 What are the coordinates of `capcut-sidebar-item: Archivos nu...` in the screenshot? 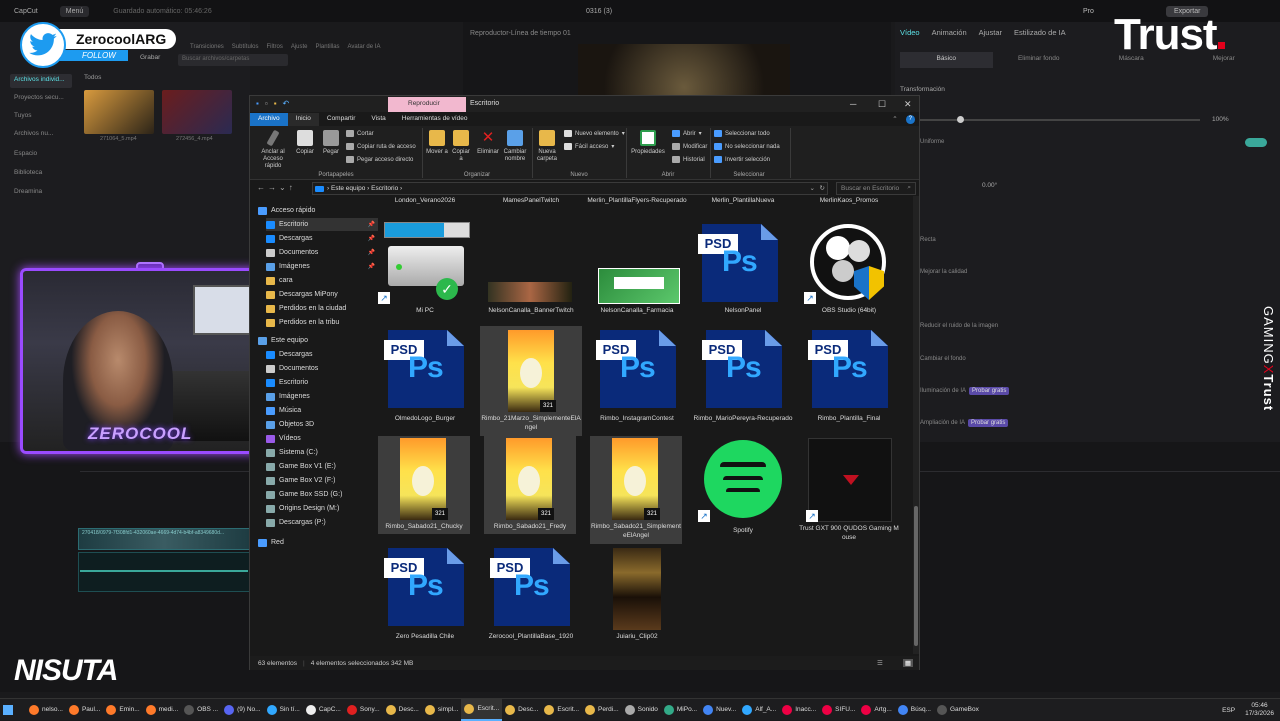 It's located at (41, 135).